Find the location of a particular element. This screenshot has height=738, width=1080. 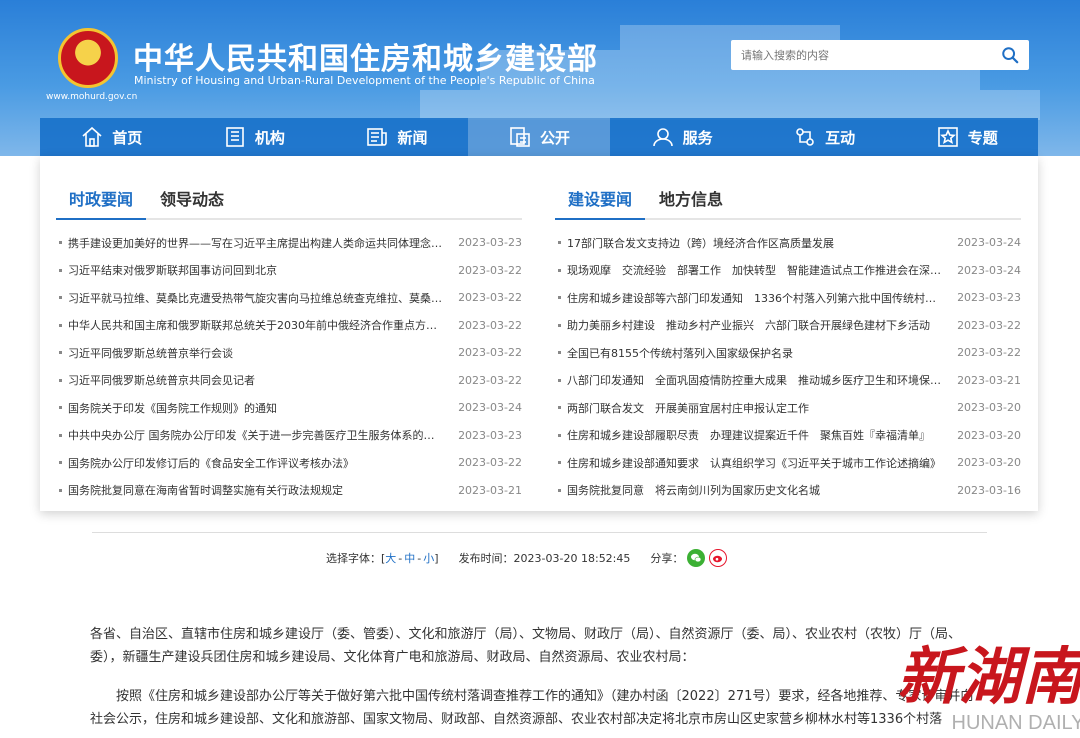

news-item: 习近平同俄罗斯总统普京举行会谈 2023-03-22 is located at coordinates (289, 353).